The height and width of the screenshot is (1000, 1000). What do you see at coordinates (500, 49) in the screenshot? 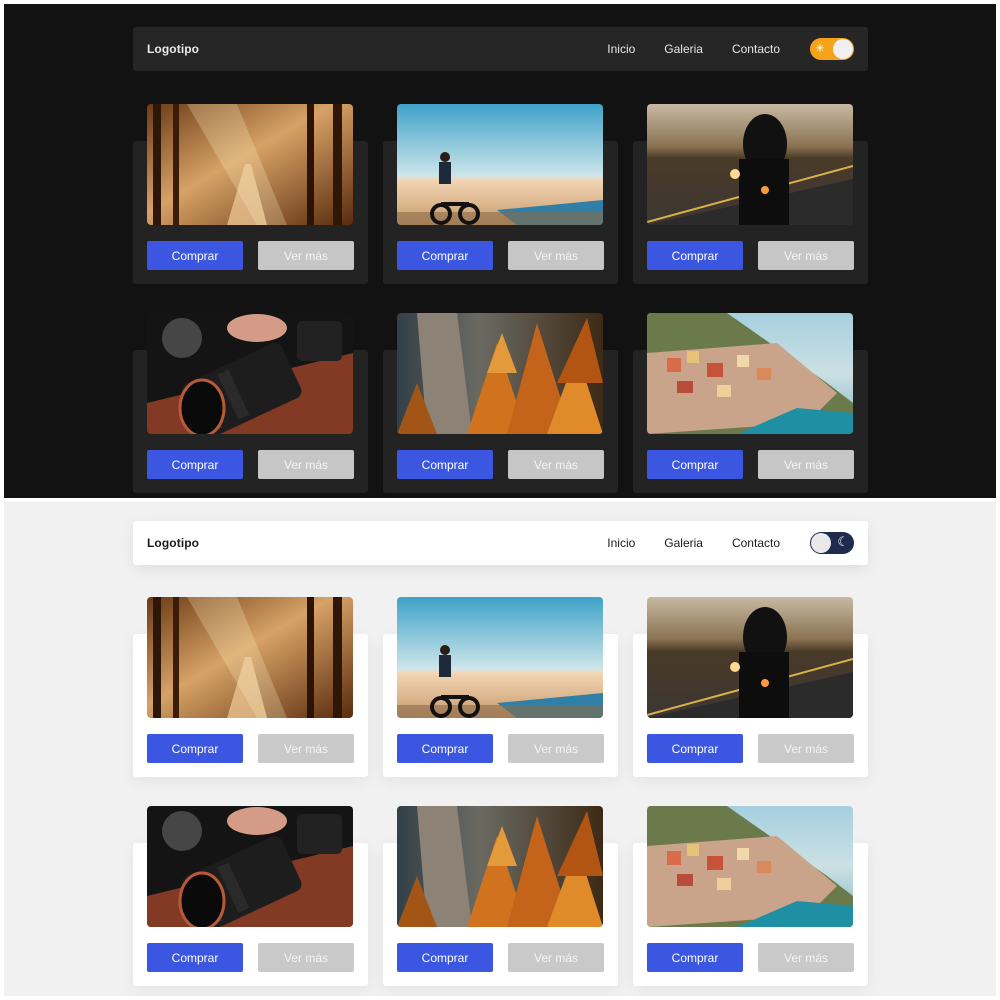
I see `navbar: Logotipo Inicio Galeria Contacto ☀` at bounding box center [500, 49].